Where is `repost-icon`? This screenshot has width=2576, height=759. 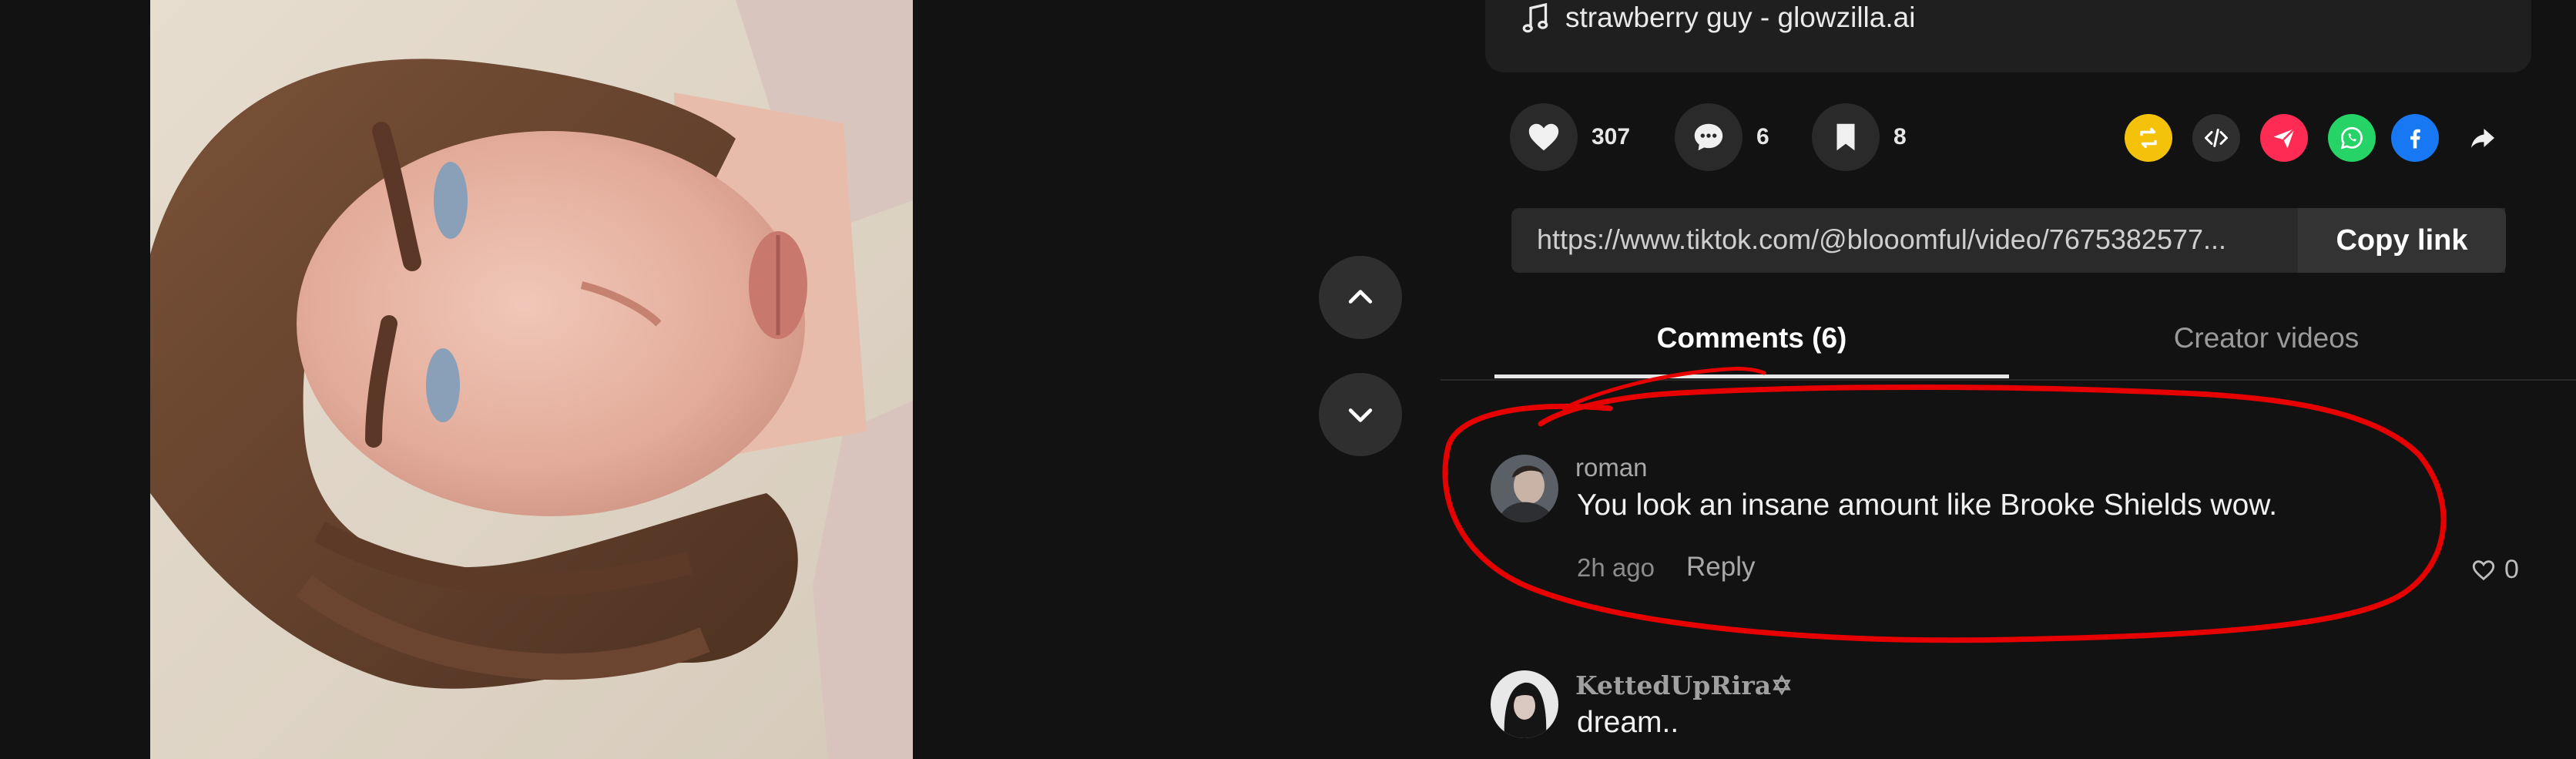 repost-icon is located at coordinates (2148, 138).